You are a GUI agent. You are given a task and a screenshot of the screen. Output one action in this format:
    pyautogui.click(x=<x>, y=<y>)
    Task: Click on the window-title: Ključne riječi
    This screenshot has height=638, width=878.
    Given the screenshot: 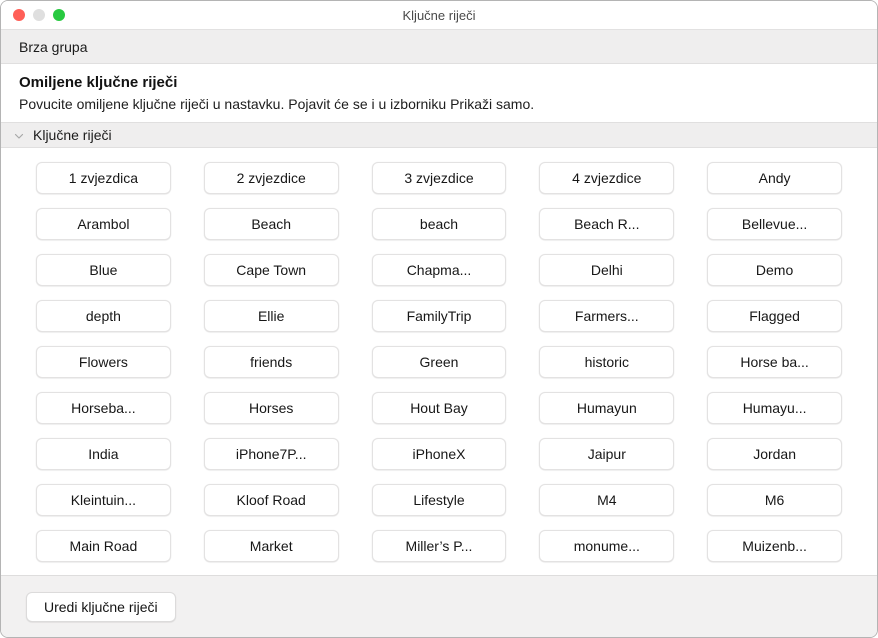 What is the action you would take?
    pyautogui.click(x=439, y=15)
    